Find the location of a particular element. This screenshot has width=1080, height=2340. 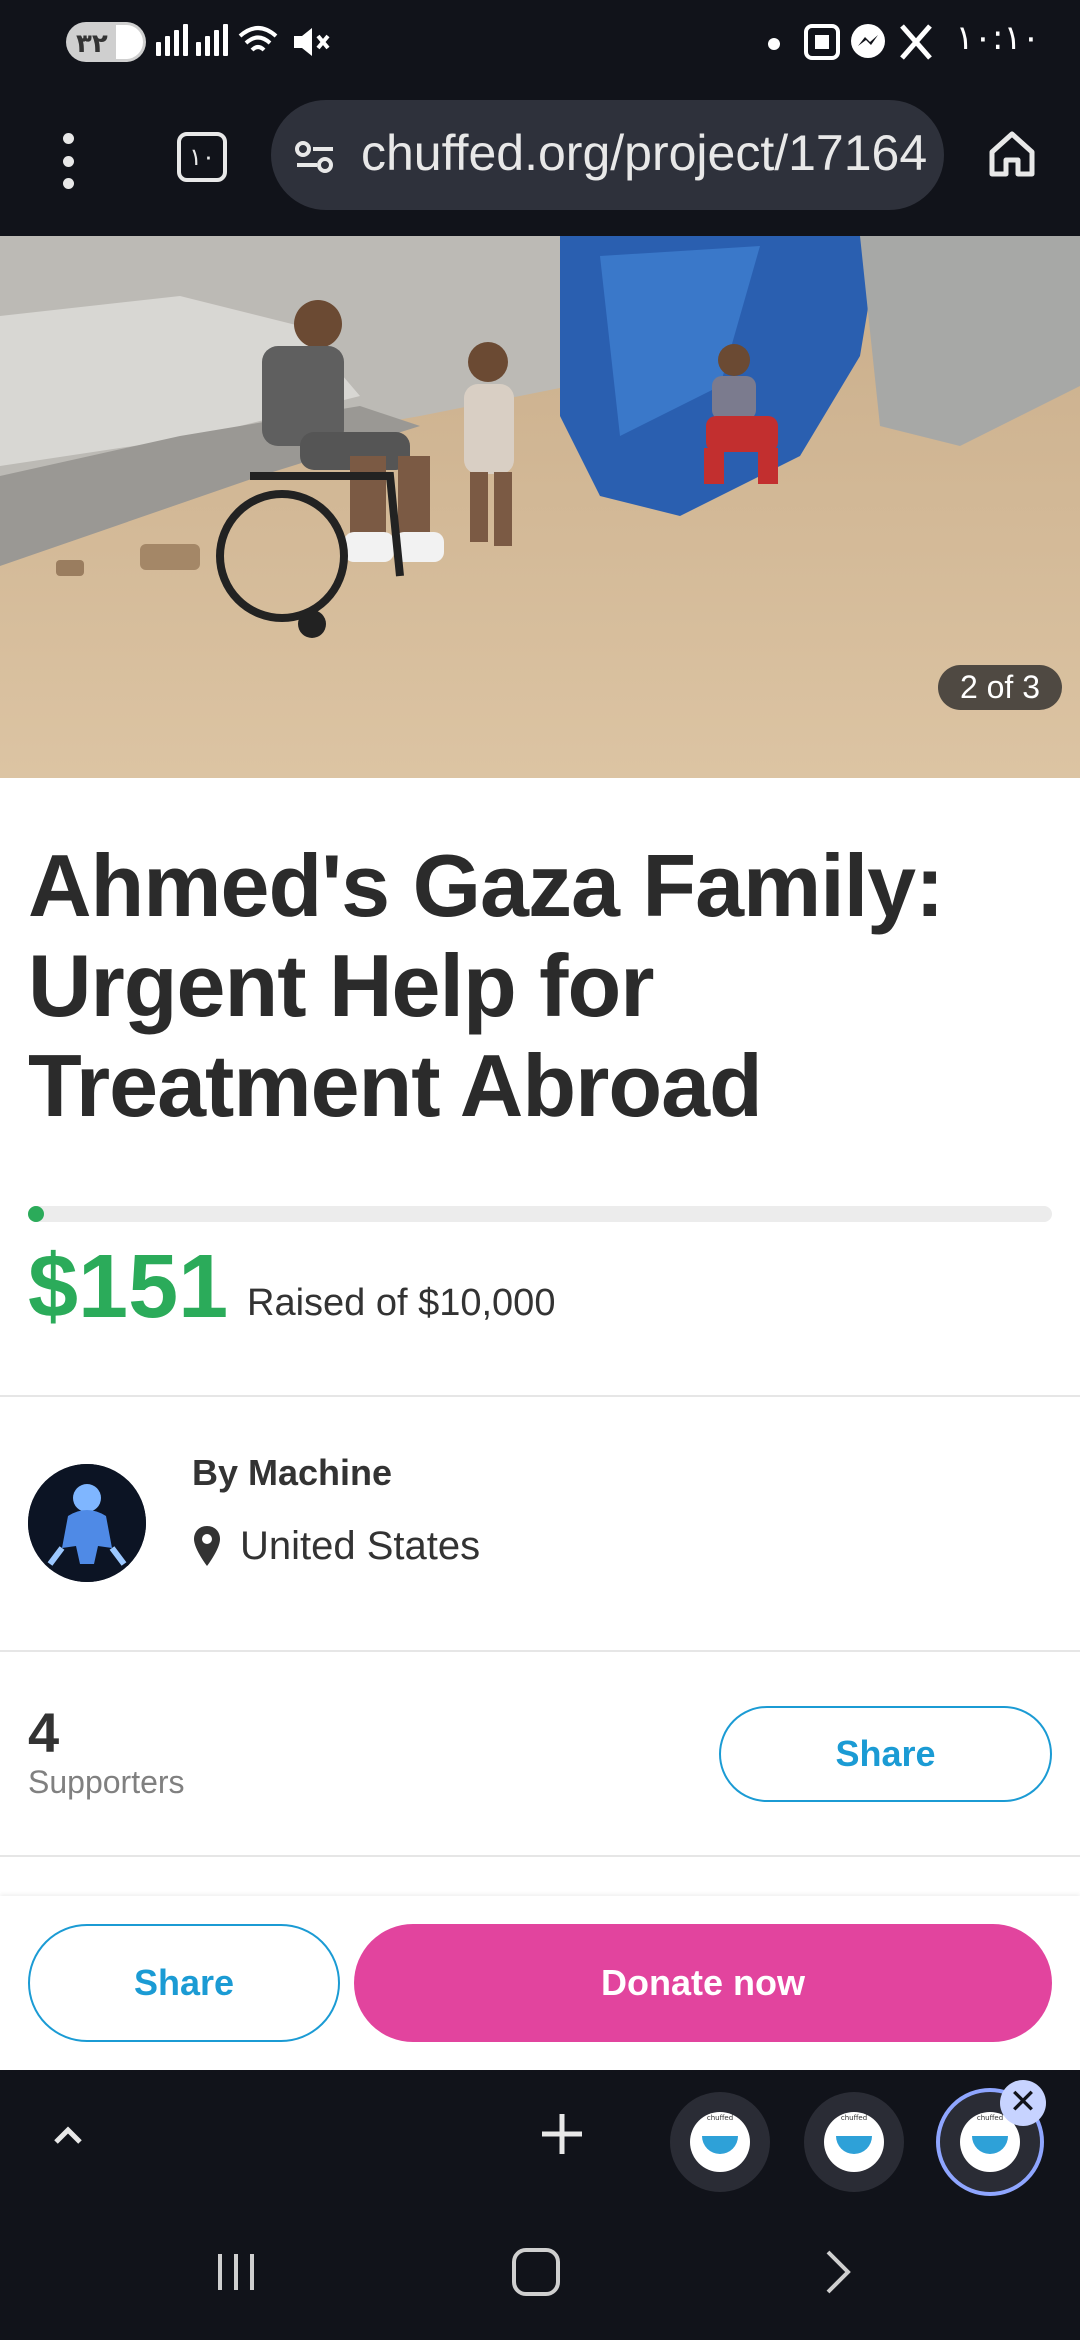

x-app-icon is located at coordinates (916, 42).